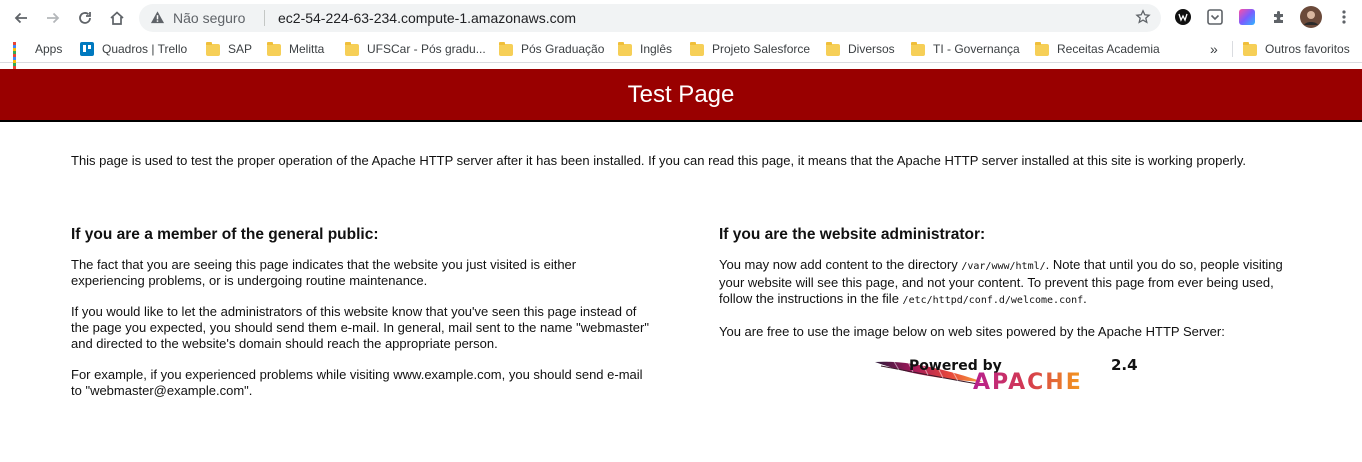 The image size is (1362, 462). I want to click on bookmark-diversos: Diversos, so click(860, 49).